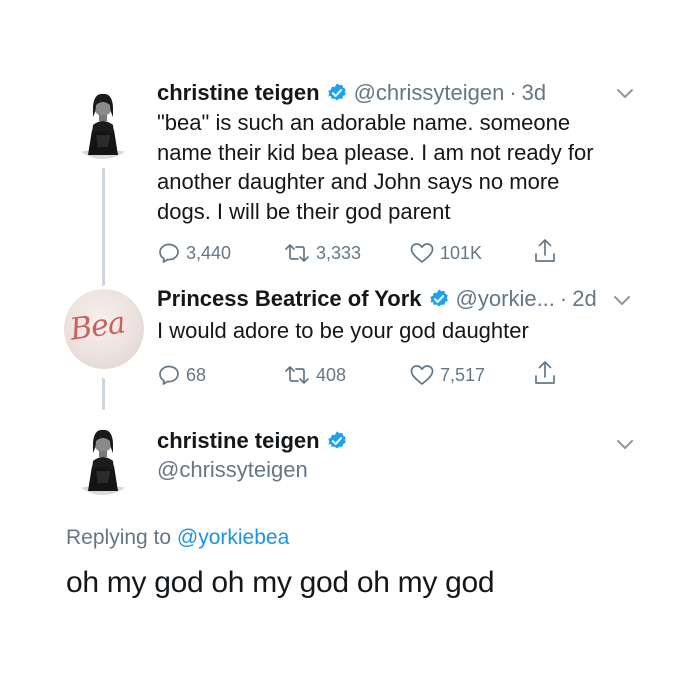 The height and width of the screenshot is (700, 700). I want to click on tweet2-share-button, so click(547, 373).